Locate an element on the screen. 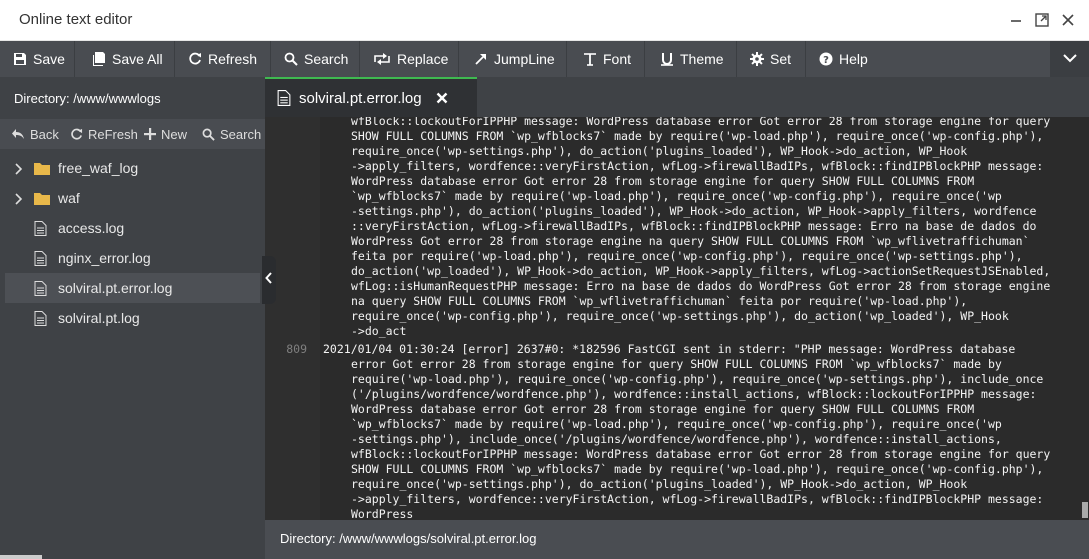 The image size is (1089, 559). chevron-left-icon is located at coordinates (269, 280).